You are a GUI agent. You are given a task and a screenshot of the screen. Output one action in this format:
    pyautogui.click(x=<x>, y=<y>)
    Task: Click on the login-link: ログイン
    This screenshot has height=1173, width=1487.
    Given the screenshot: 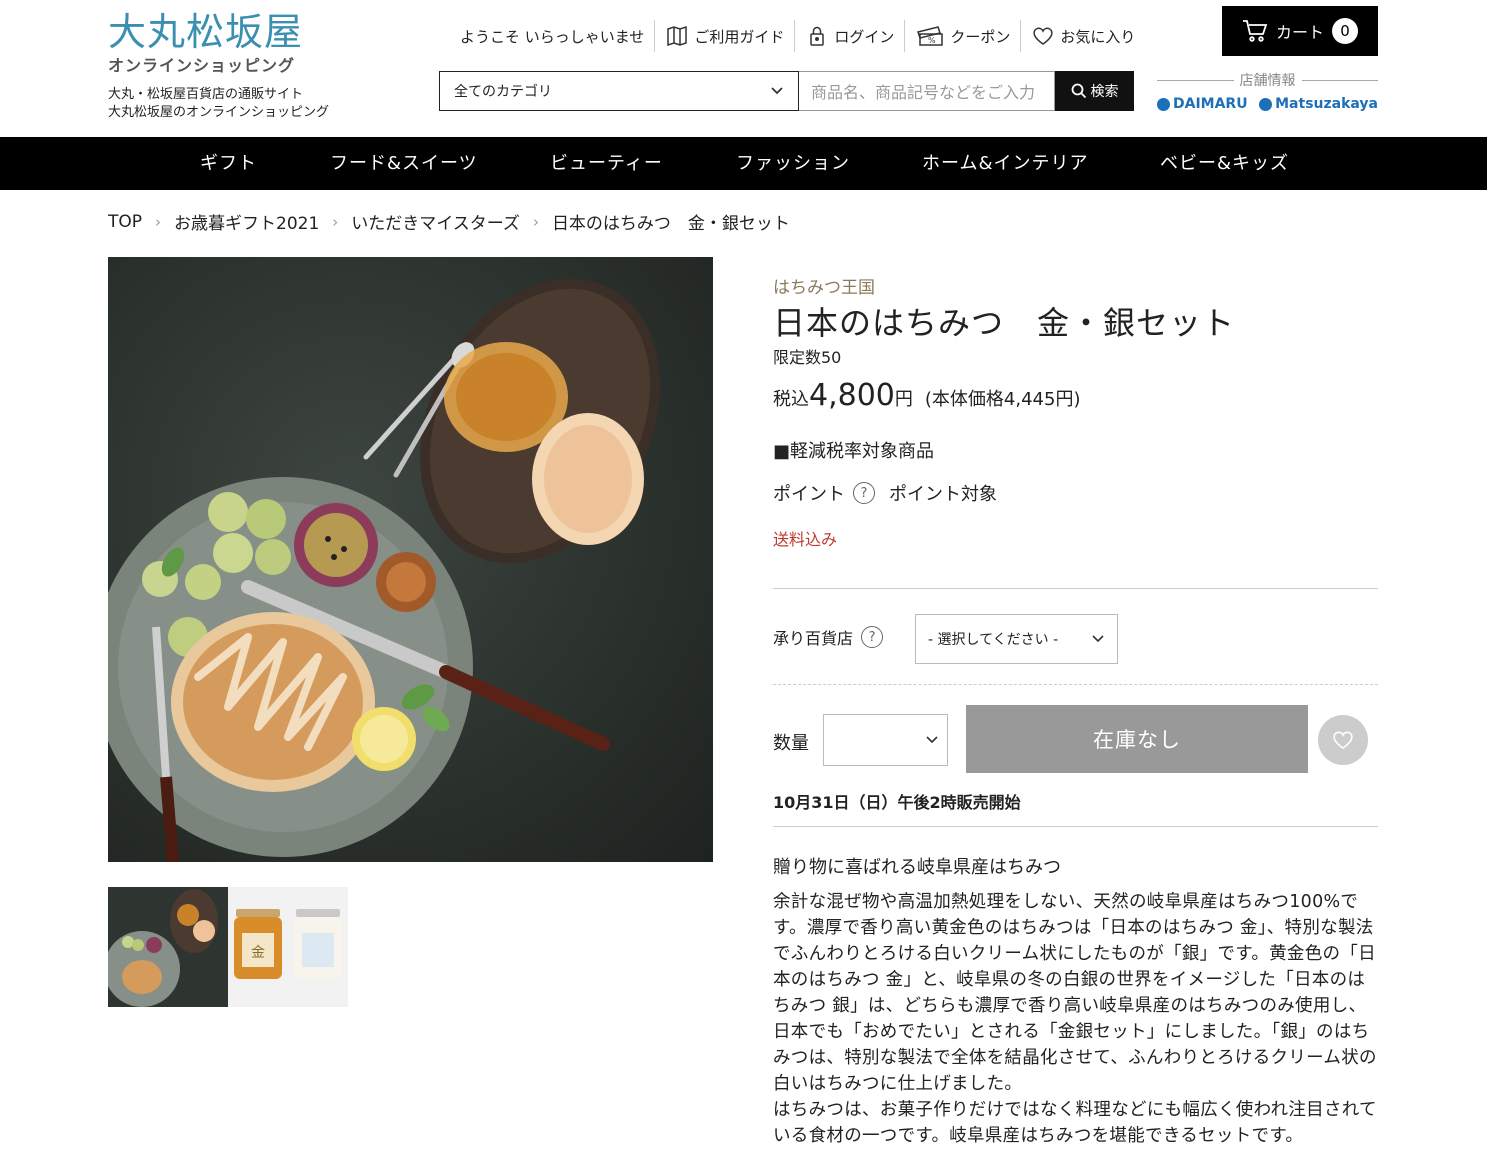 What is the action you would take?
    pyautogui.click(x=849, y=36)
    